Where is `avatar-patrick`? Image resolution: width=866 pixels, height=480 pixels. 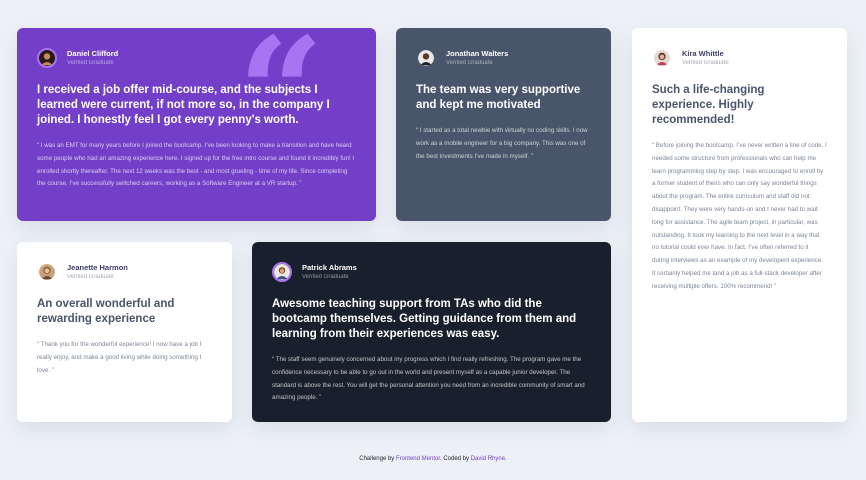 avatar-patrick is located at coordinates (282, 272).